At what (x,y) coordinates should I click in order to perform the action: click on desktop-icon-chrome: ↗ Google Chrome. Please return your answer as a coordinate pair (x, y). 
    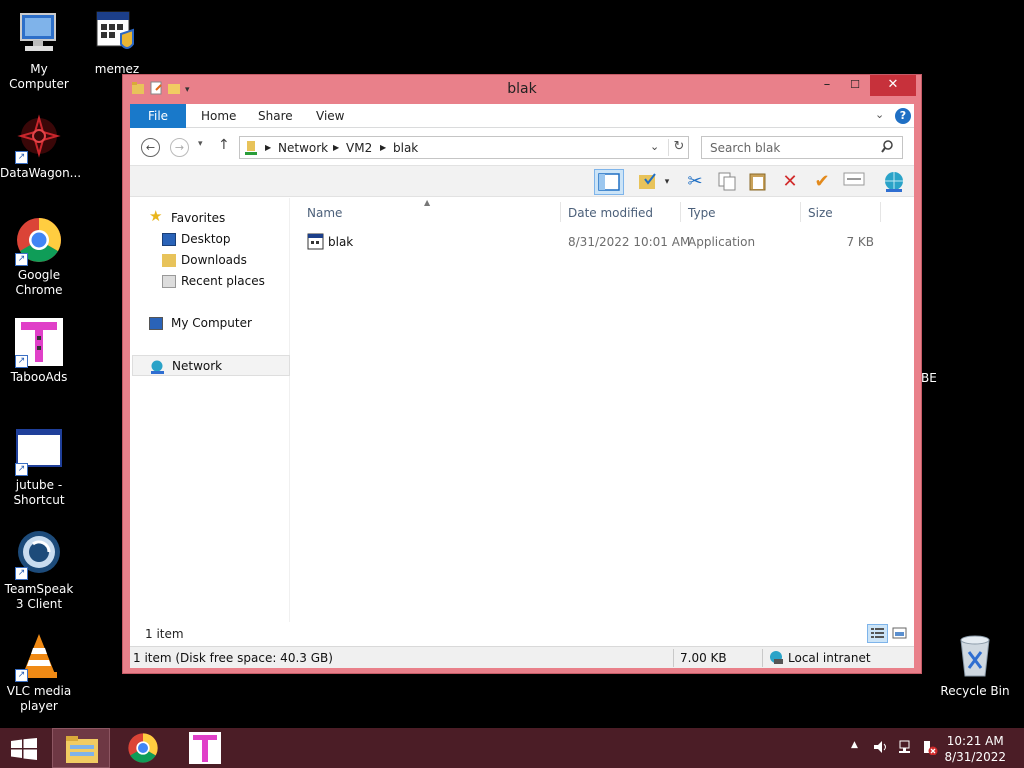
    Looking at the image, I should click on (39, 257).